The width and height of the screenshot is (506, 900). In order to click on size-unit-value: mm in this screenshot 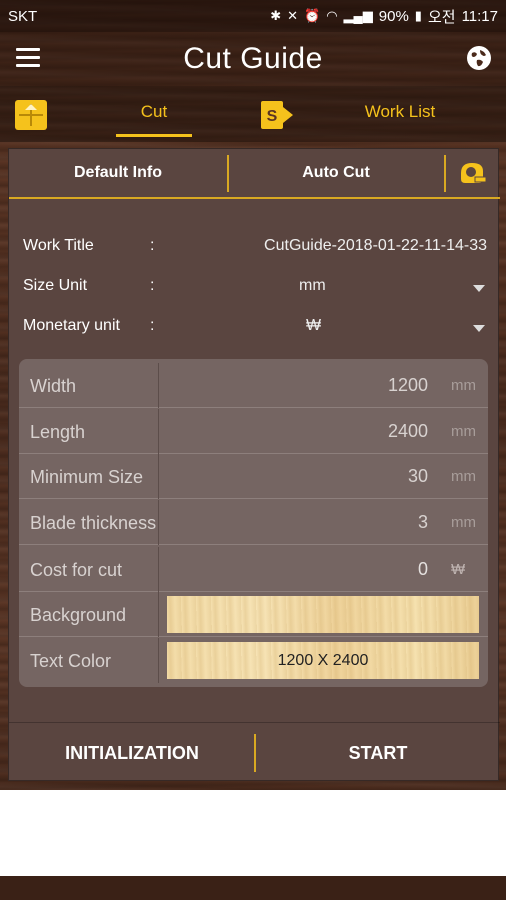, I will do `click(312, 286)`.